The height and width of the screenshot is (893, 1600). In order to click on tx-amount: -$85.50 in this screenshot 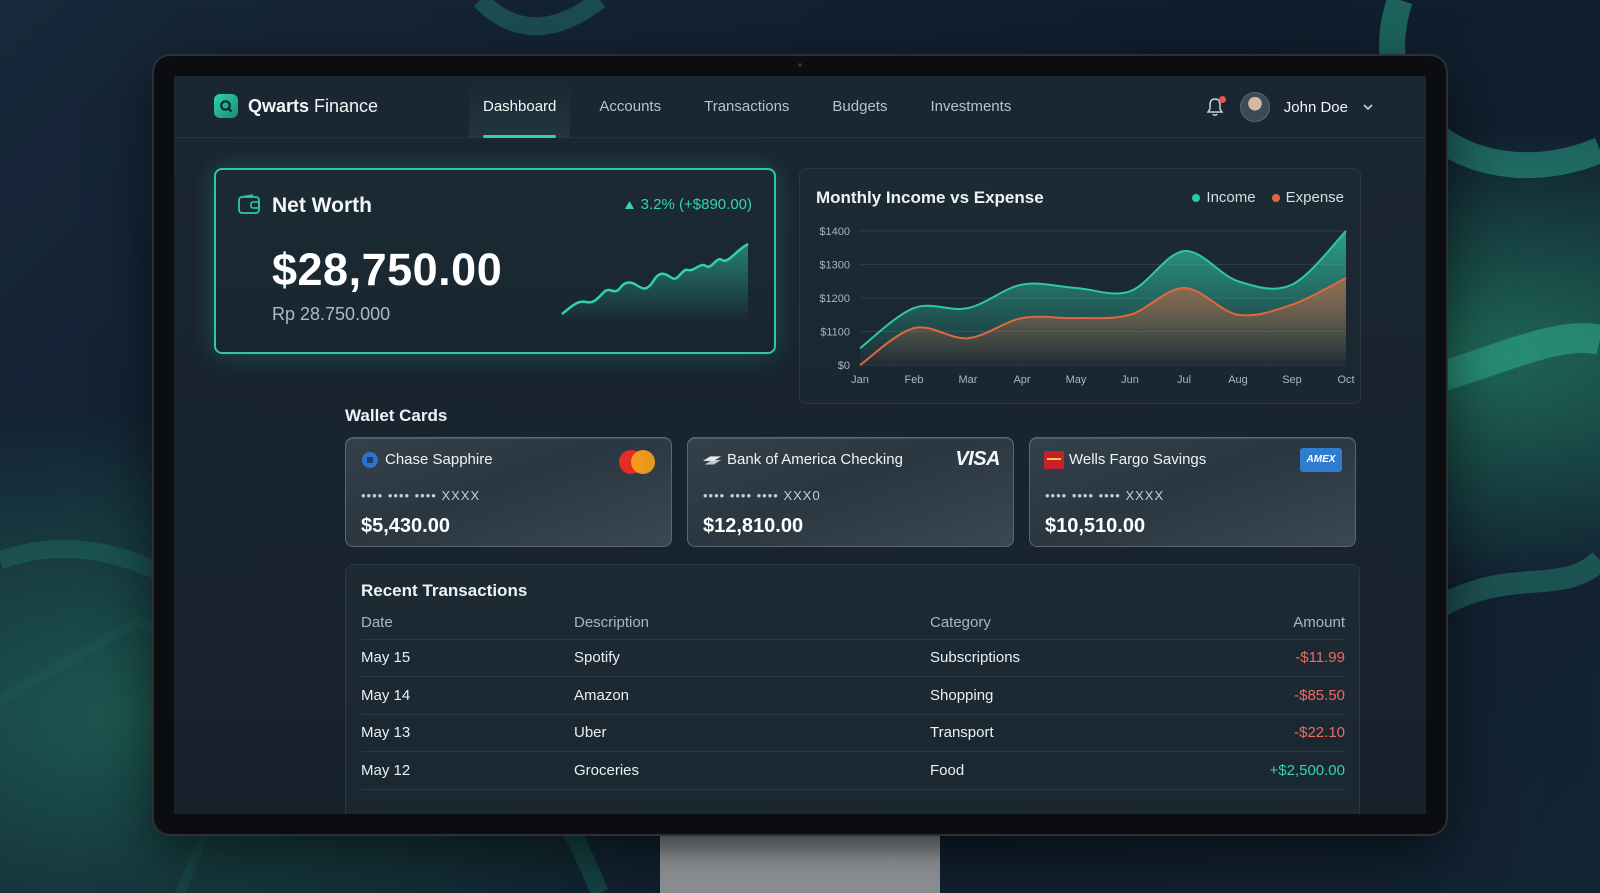, I will do `click(1262, 695)`.